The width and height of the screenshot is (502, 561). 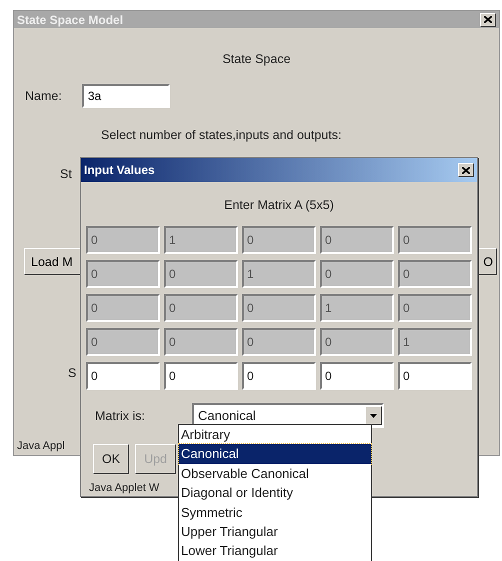 I want to click on ok-button: OK, so click(x=111, y=459).